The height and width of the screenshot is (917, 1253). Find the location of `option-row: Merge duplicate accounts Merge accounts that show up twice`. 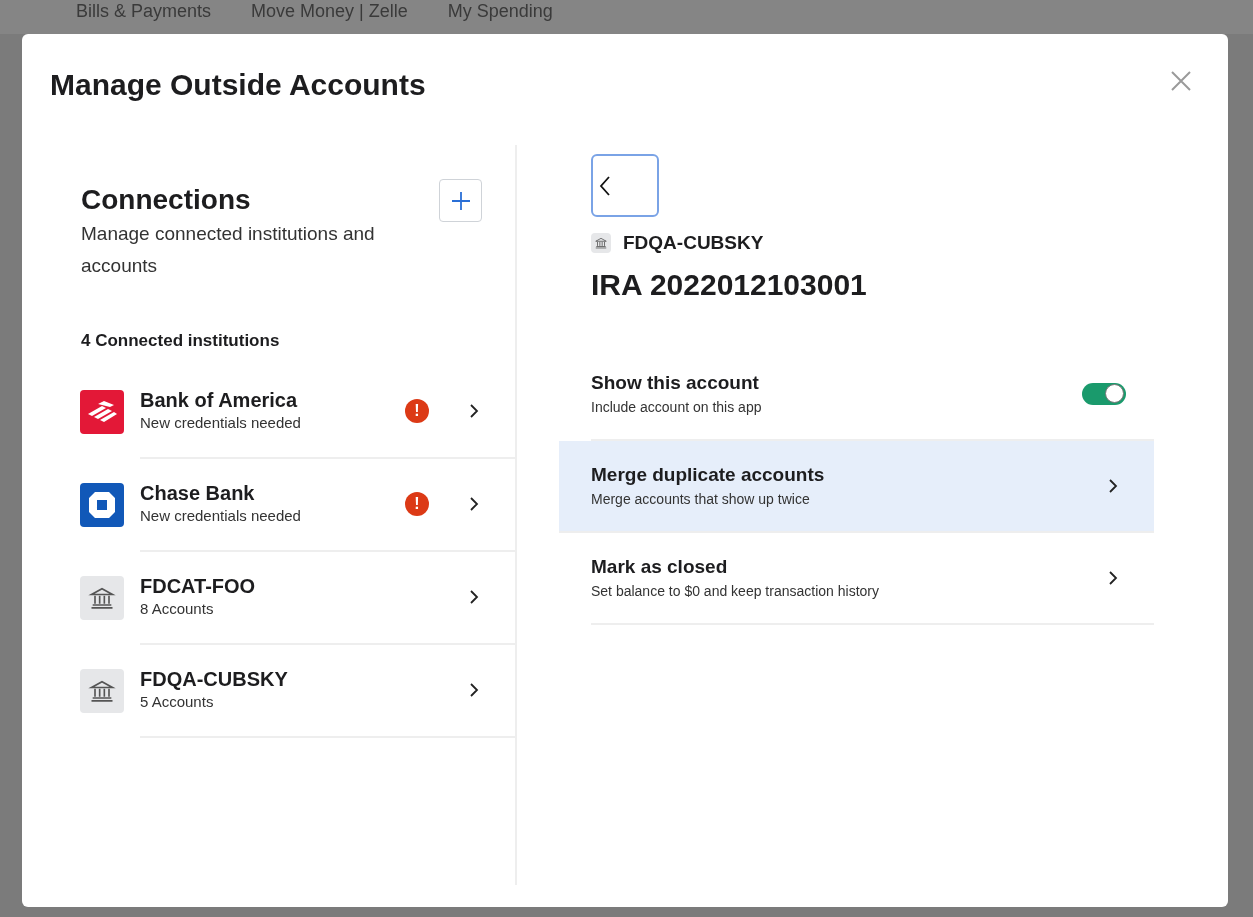

option-row: Merge duplicate accounts Merge accounts that show up twice is located at coordinates (856, 486).